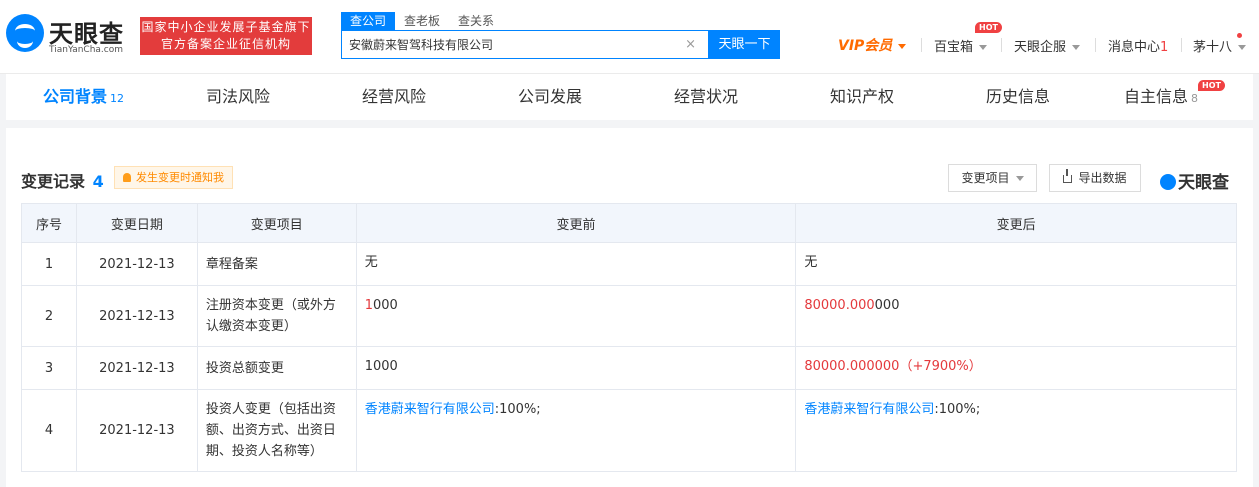 The image size is (1259, 487). I want to click on site-logo: 天眼查 TianYanCha.com, so click(68, 36).